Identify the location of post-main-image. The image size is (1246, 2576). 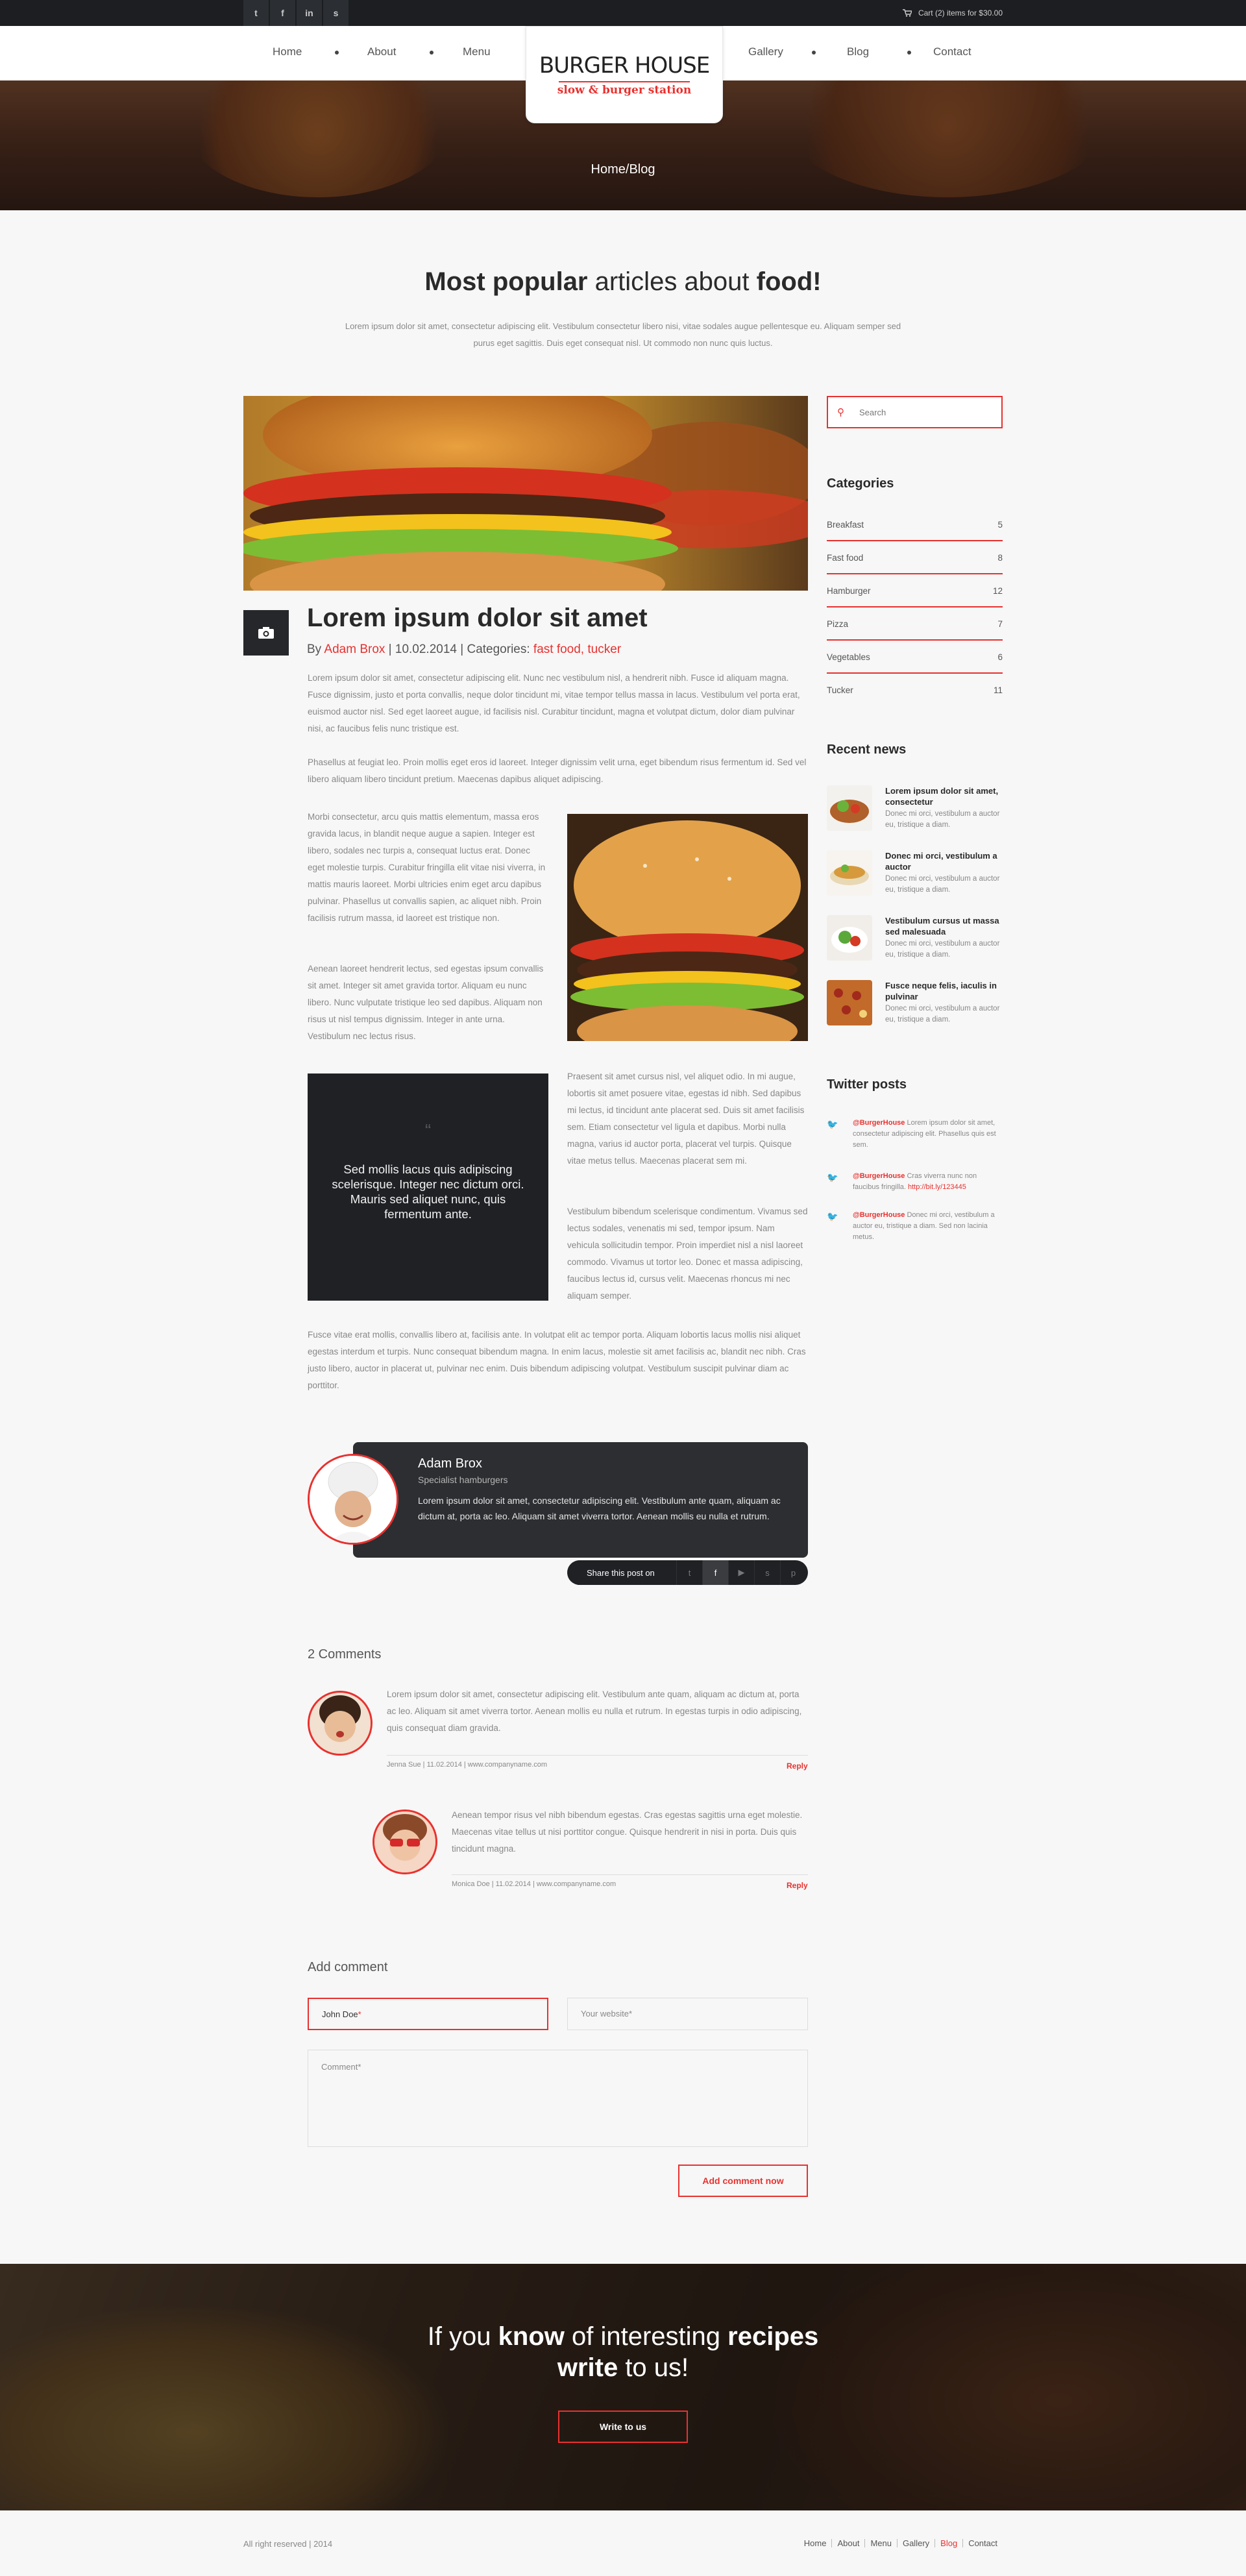
(525, 493).